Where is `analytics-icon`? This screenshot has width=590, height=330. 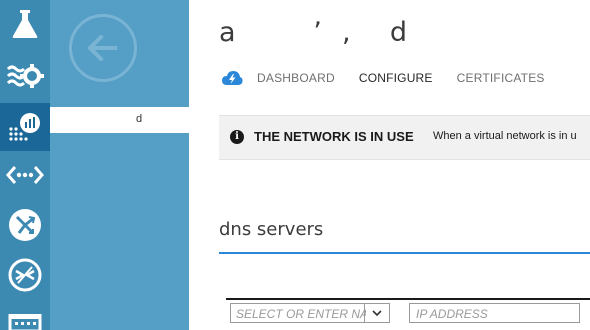 analytics-icon is located at coordinates (24, 127).